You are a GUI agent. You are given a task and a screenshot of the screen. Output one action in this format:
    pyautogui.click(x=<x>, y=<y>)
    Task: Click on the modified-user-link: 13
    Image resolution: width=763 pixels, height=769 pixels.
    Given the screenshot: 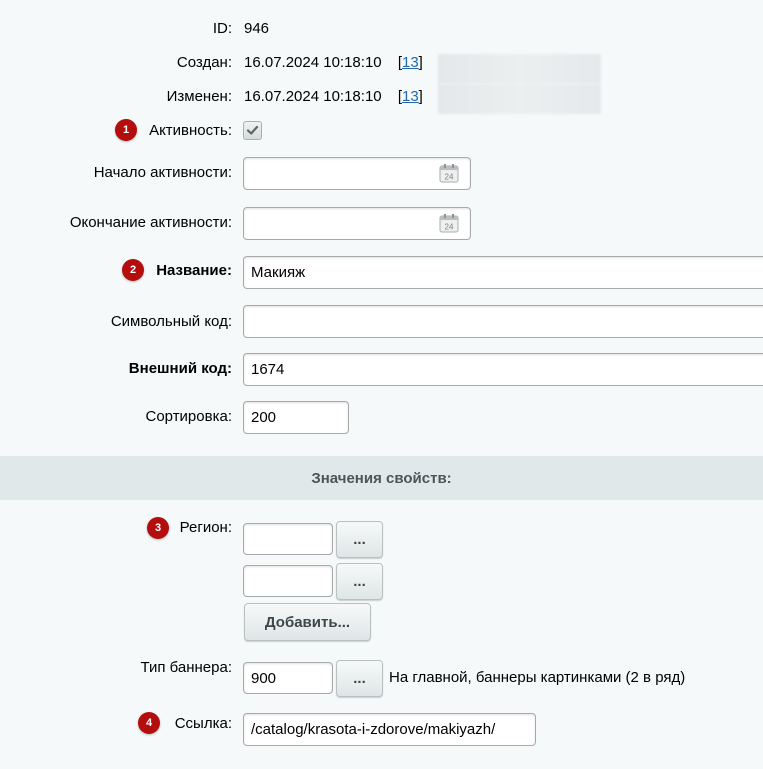 What is the action you would take?
    pyautogui.click(x=410, y=96)
    